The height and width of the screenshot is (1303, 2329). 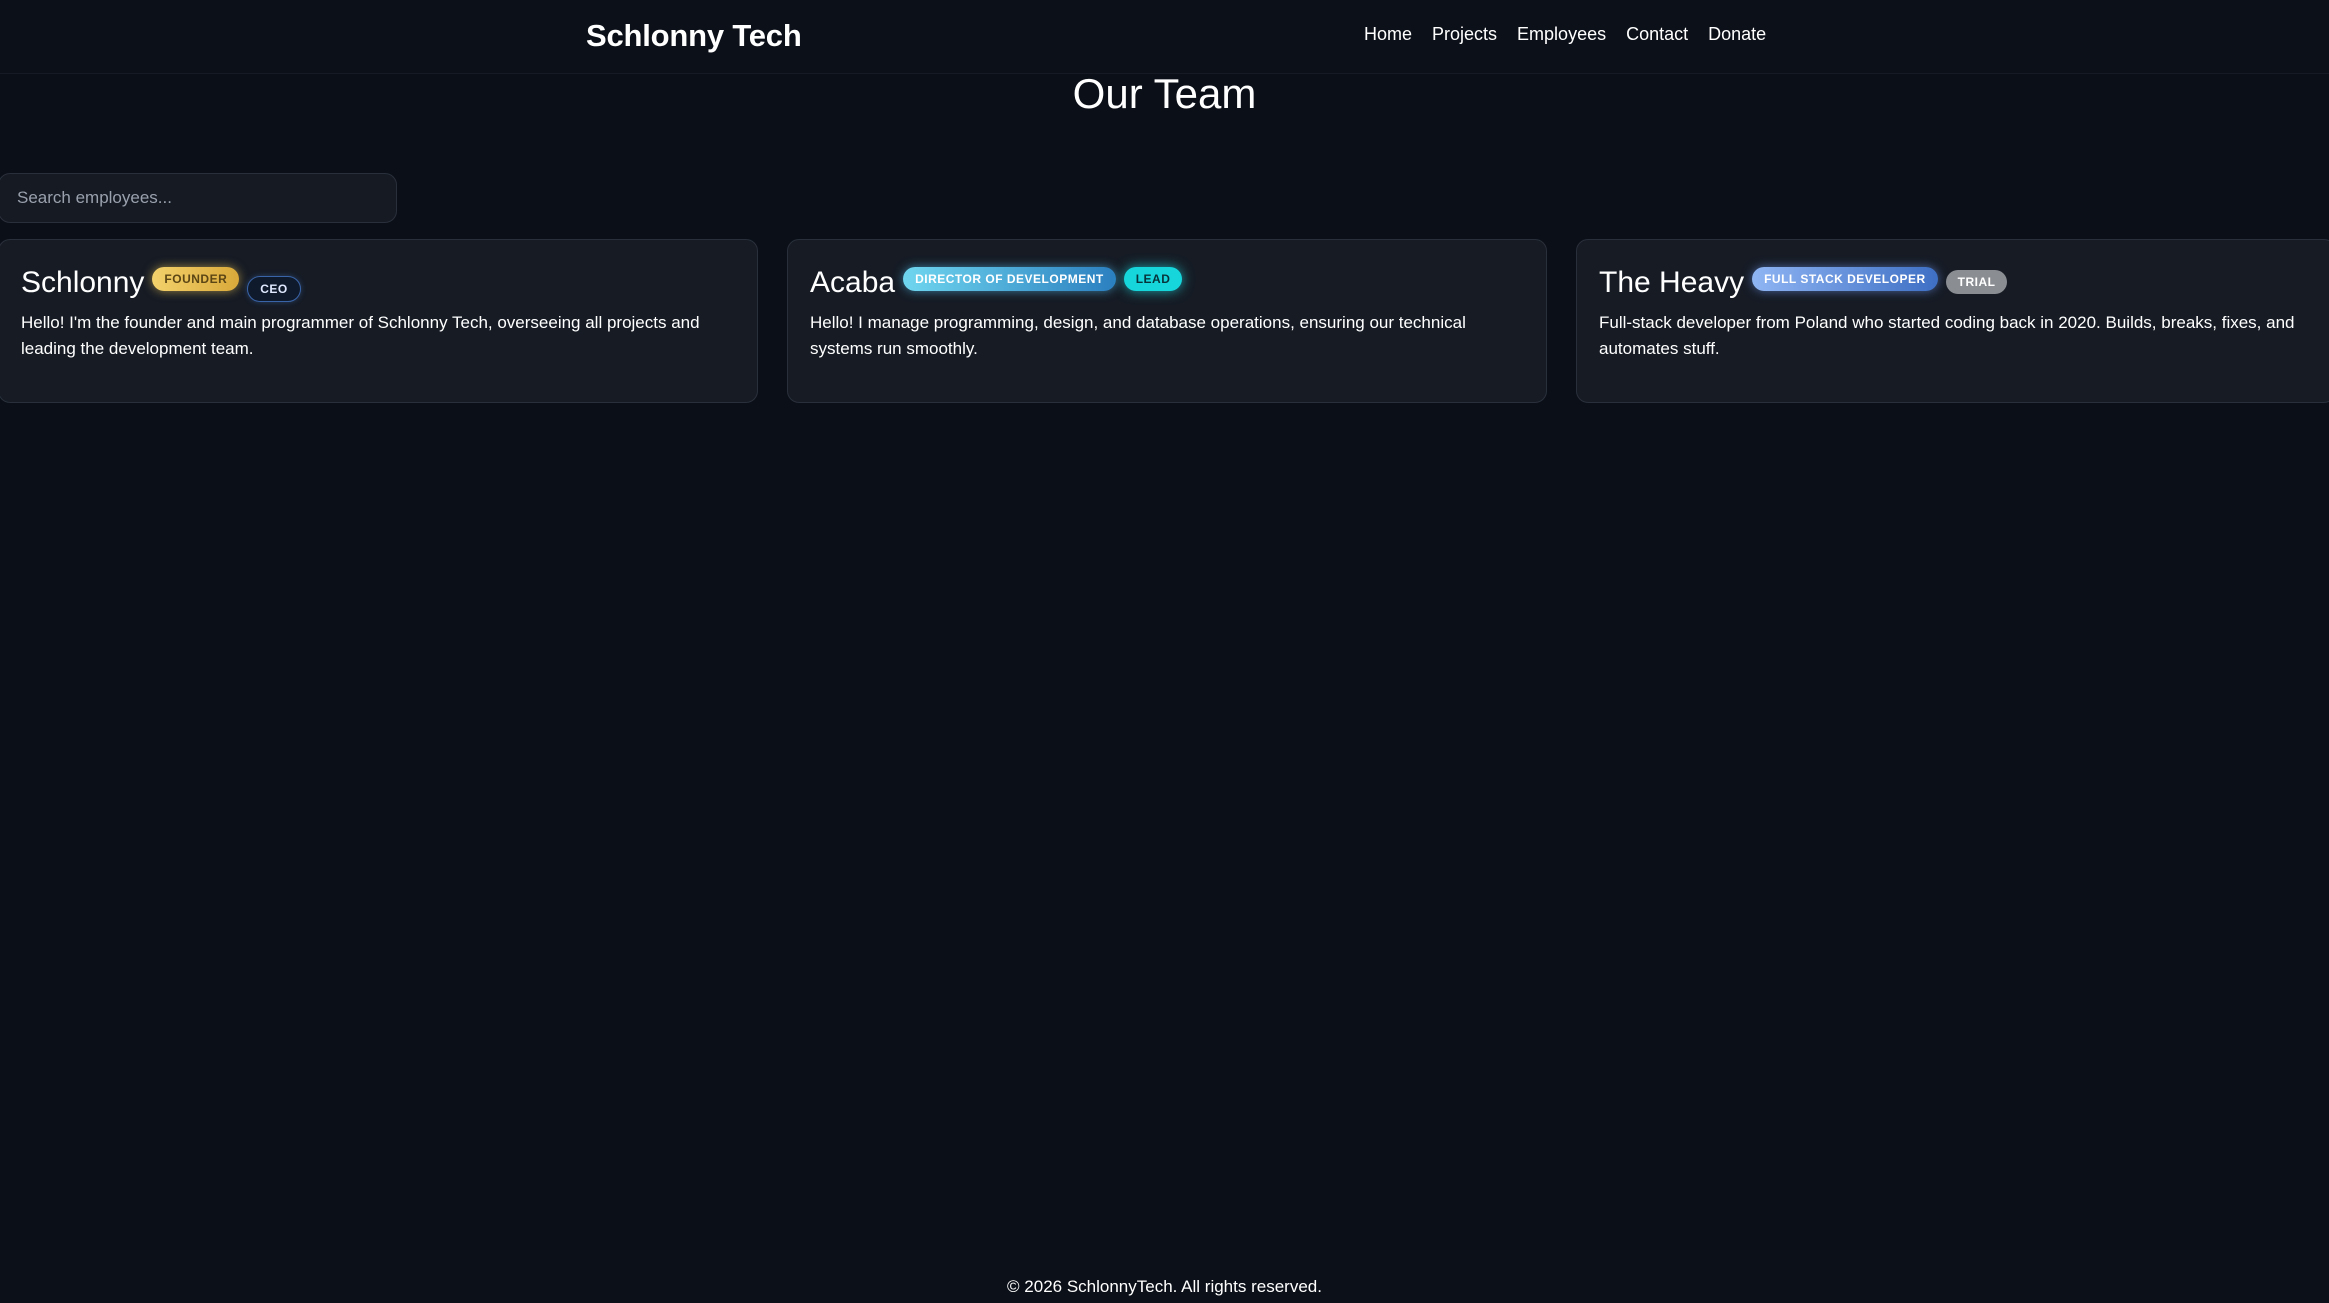 What do you see at coordinates (1737, 34) in the screenshot?
I see `nav-donate-link: Donate` at bounding box center [1737, 34].